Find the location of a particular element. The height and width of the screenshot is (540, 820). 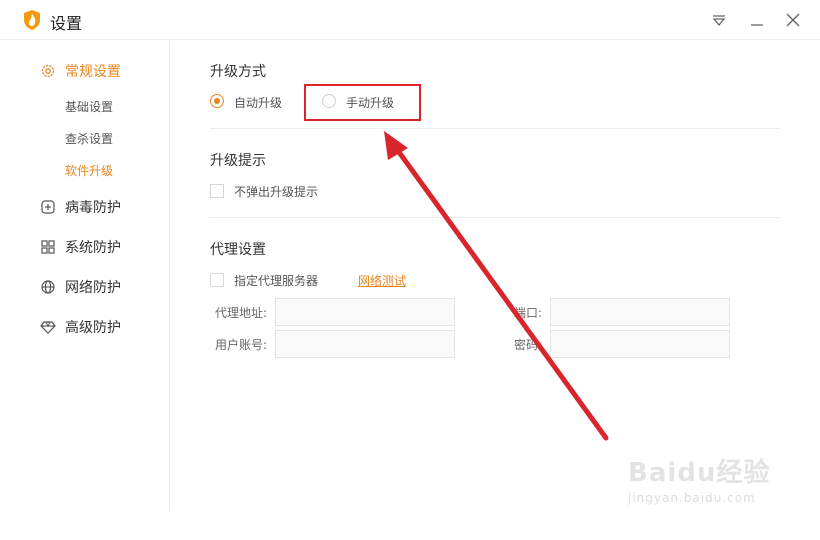

plus-box-icon is located at coordinates (48, 207).